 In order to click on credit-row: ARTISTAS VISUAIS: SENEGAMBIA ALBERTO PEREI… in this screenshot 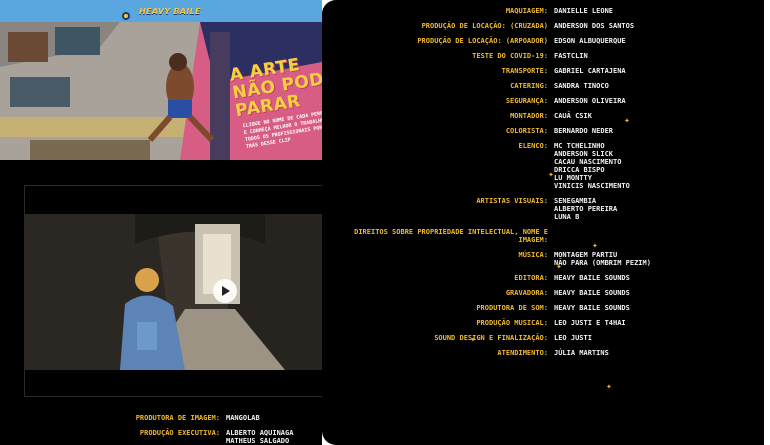, I will do `click(542, 209)`.